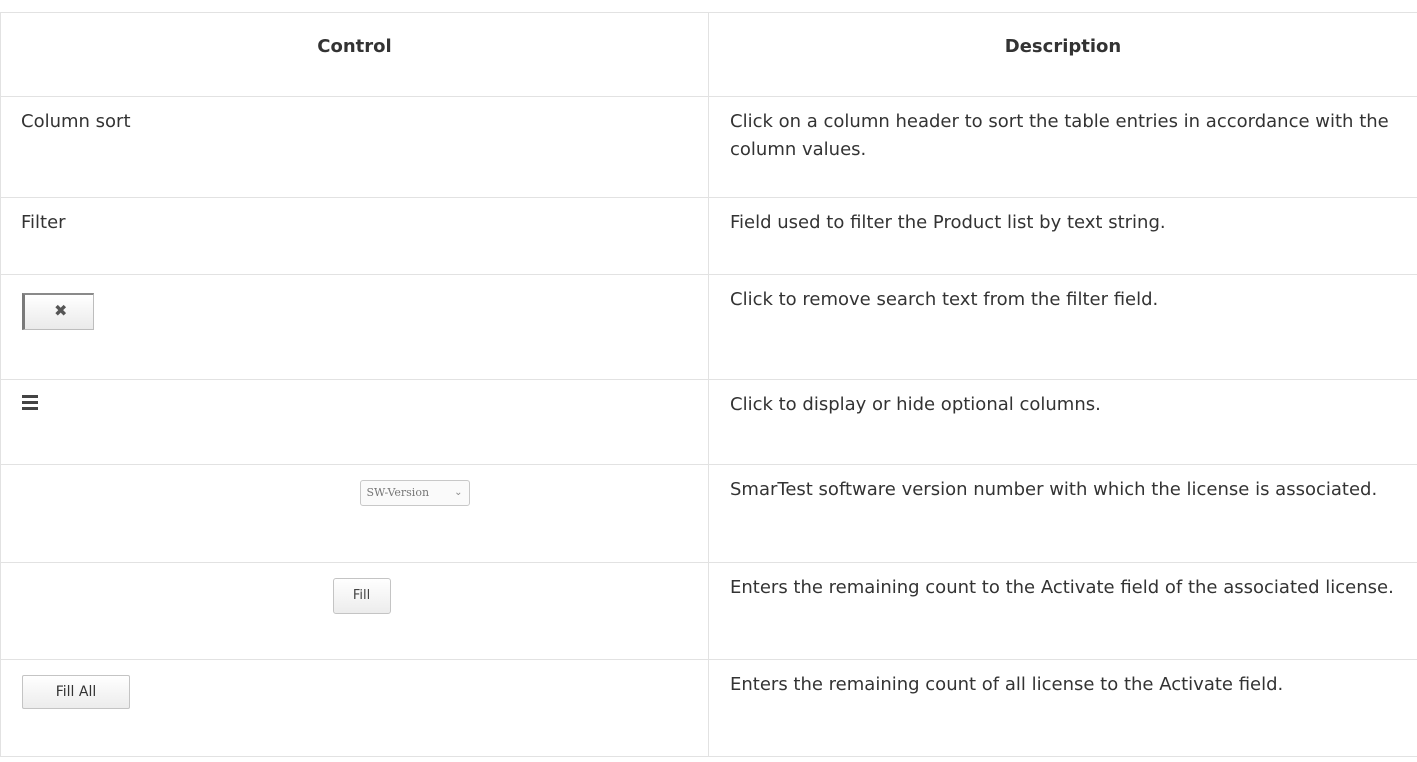 The image size is (1417, 762). I want to click on chevron-down-icon: ⌄, so click(458, 492).